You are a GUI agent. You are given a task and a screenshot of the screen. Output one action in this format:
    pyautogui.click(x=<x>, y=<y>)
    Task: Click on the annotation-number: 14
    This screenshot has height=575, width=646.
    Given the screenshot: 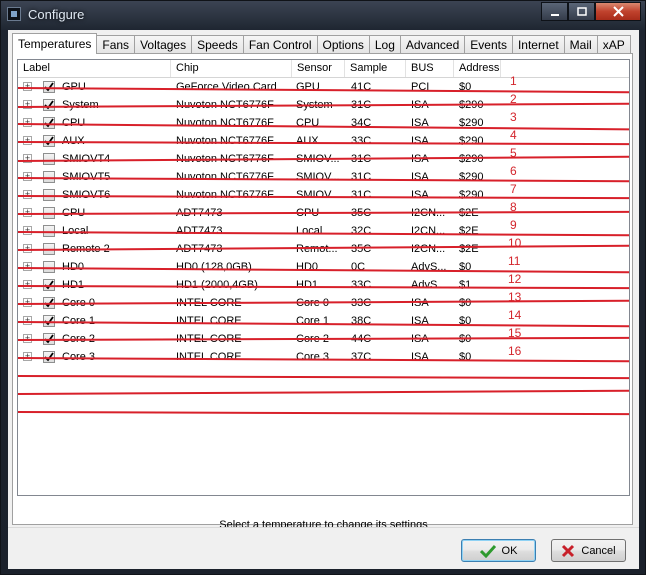 What is the action you would take?
    pyautogui.click(x=515, y=315)
    